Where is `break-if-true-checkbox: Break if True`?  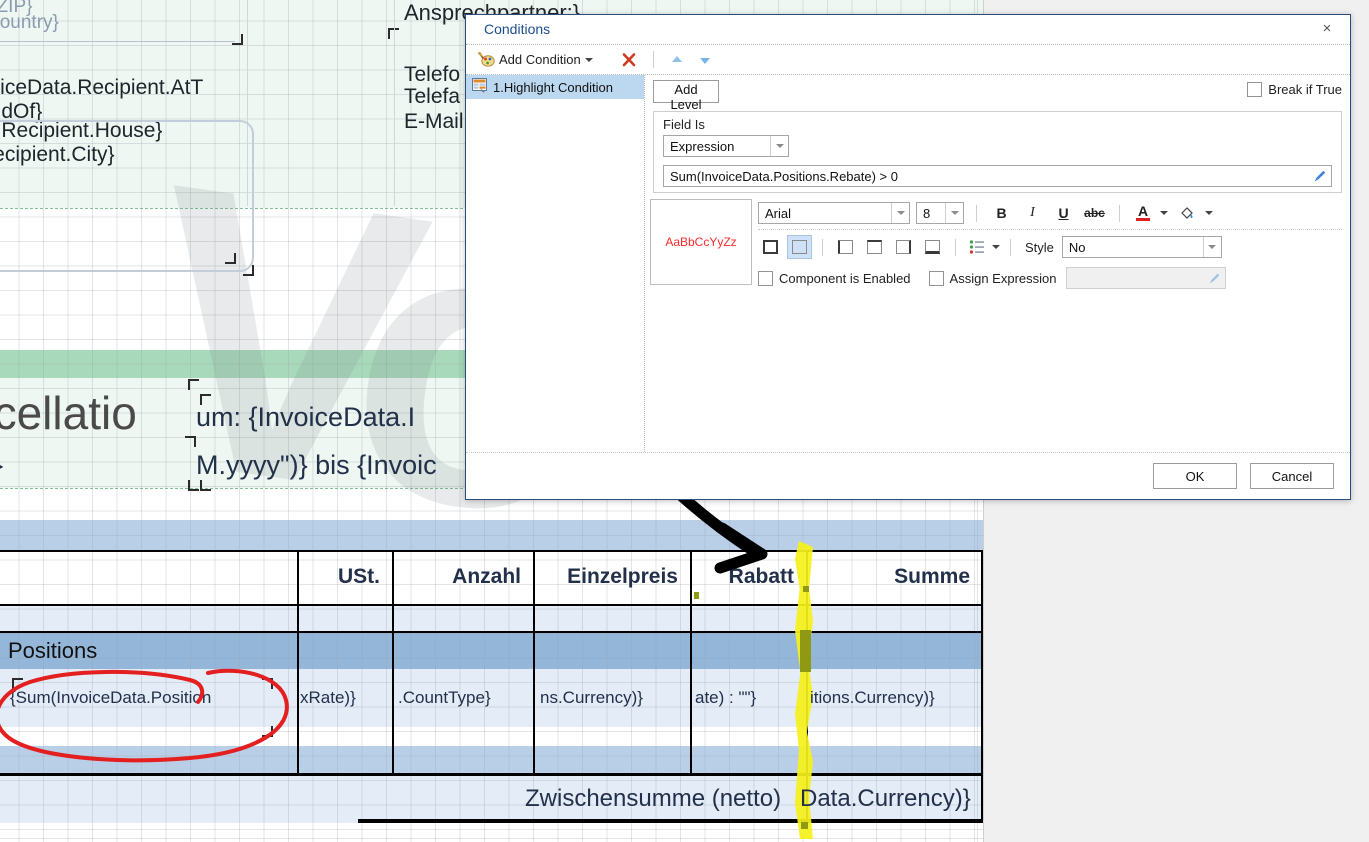 break-if-true-checkbox: Break if True is located at coordinates (1294, 89).